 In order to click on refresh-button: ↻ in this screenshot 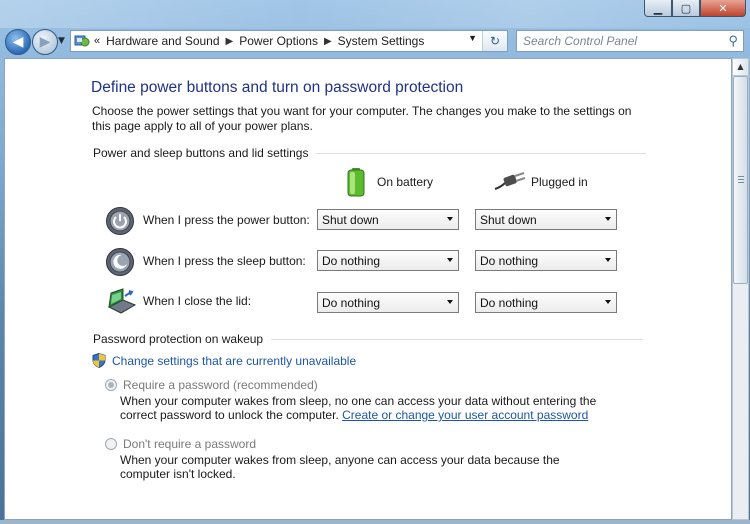, I will do `click(494, 41)`.